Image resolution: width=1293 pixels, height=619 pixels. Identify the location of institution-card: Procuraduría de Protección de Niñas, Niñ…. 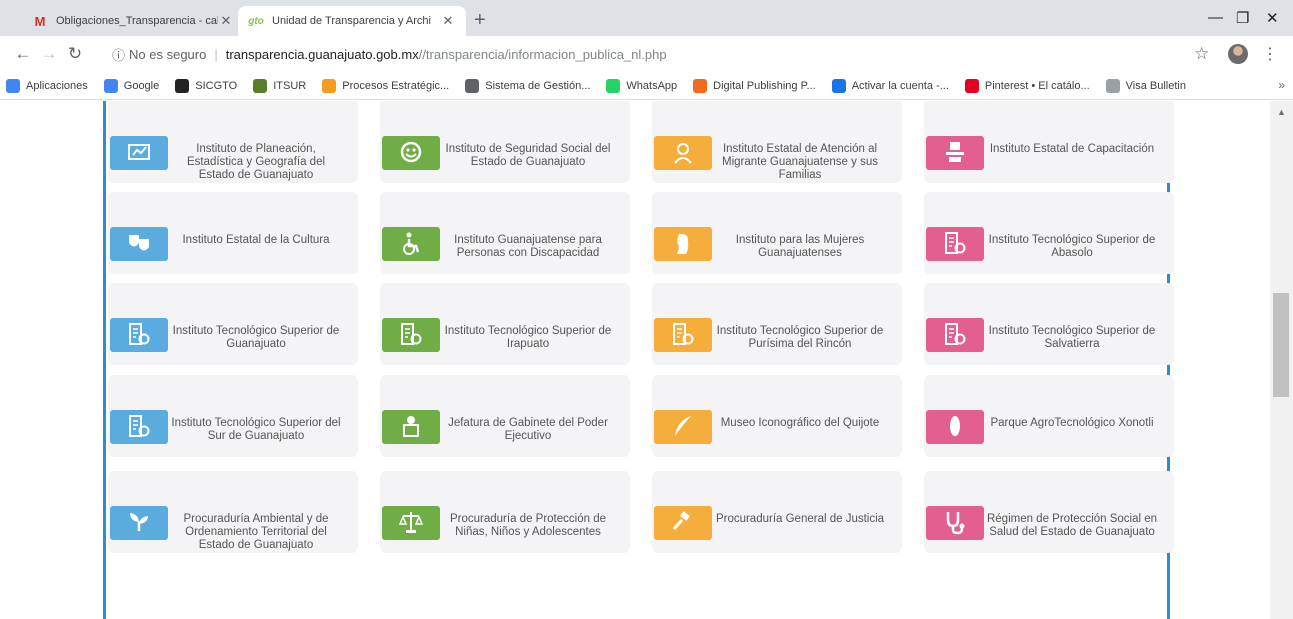
(505, 512).